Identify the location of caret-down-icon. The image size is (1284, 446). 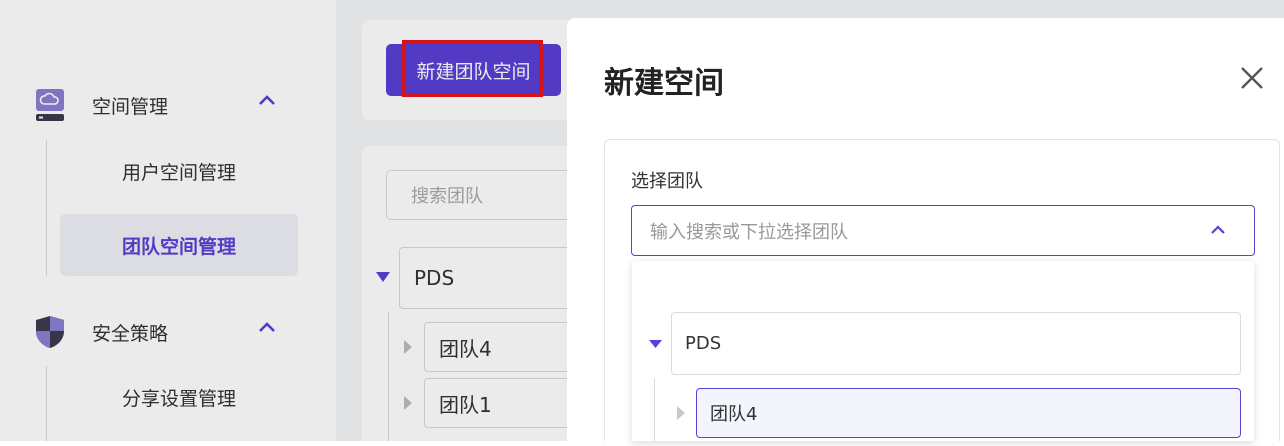
(655, 344).